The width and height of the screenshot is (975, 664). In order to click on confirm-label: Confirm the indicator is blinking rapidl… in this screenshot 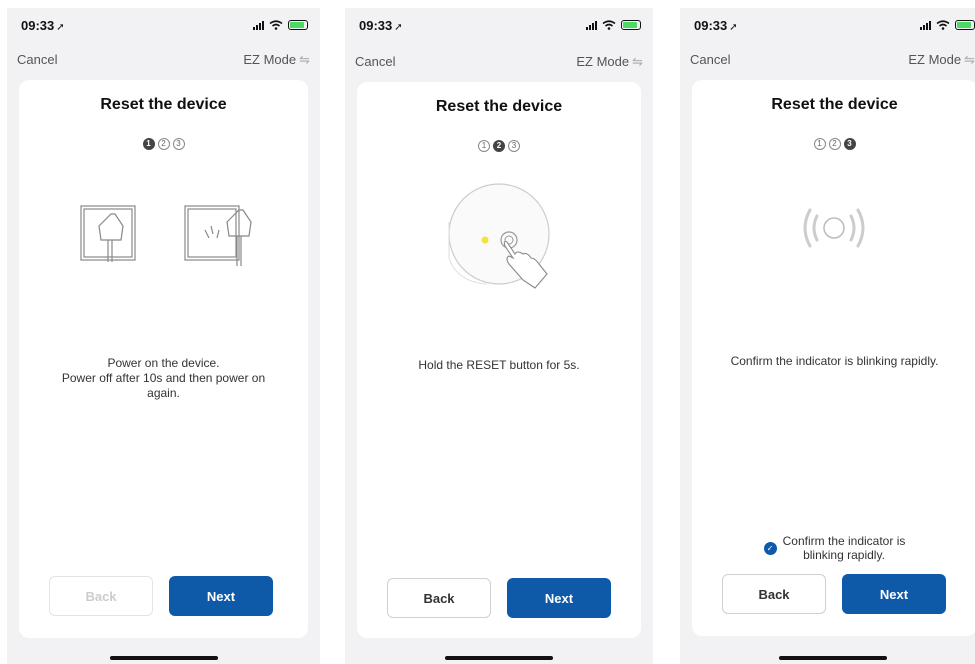, I will do `click(844, 548)`.